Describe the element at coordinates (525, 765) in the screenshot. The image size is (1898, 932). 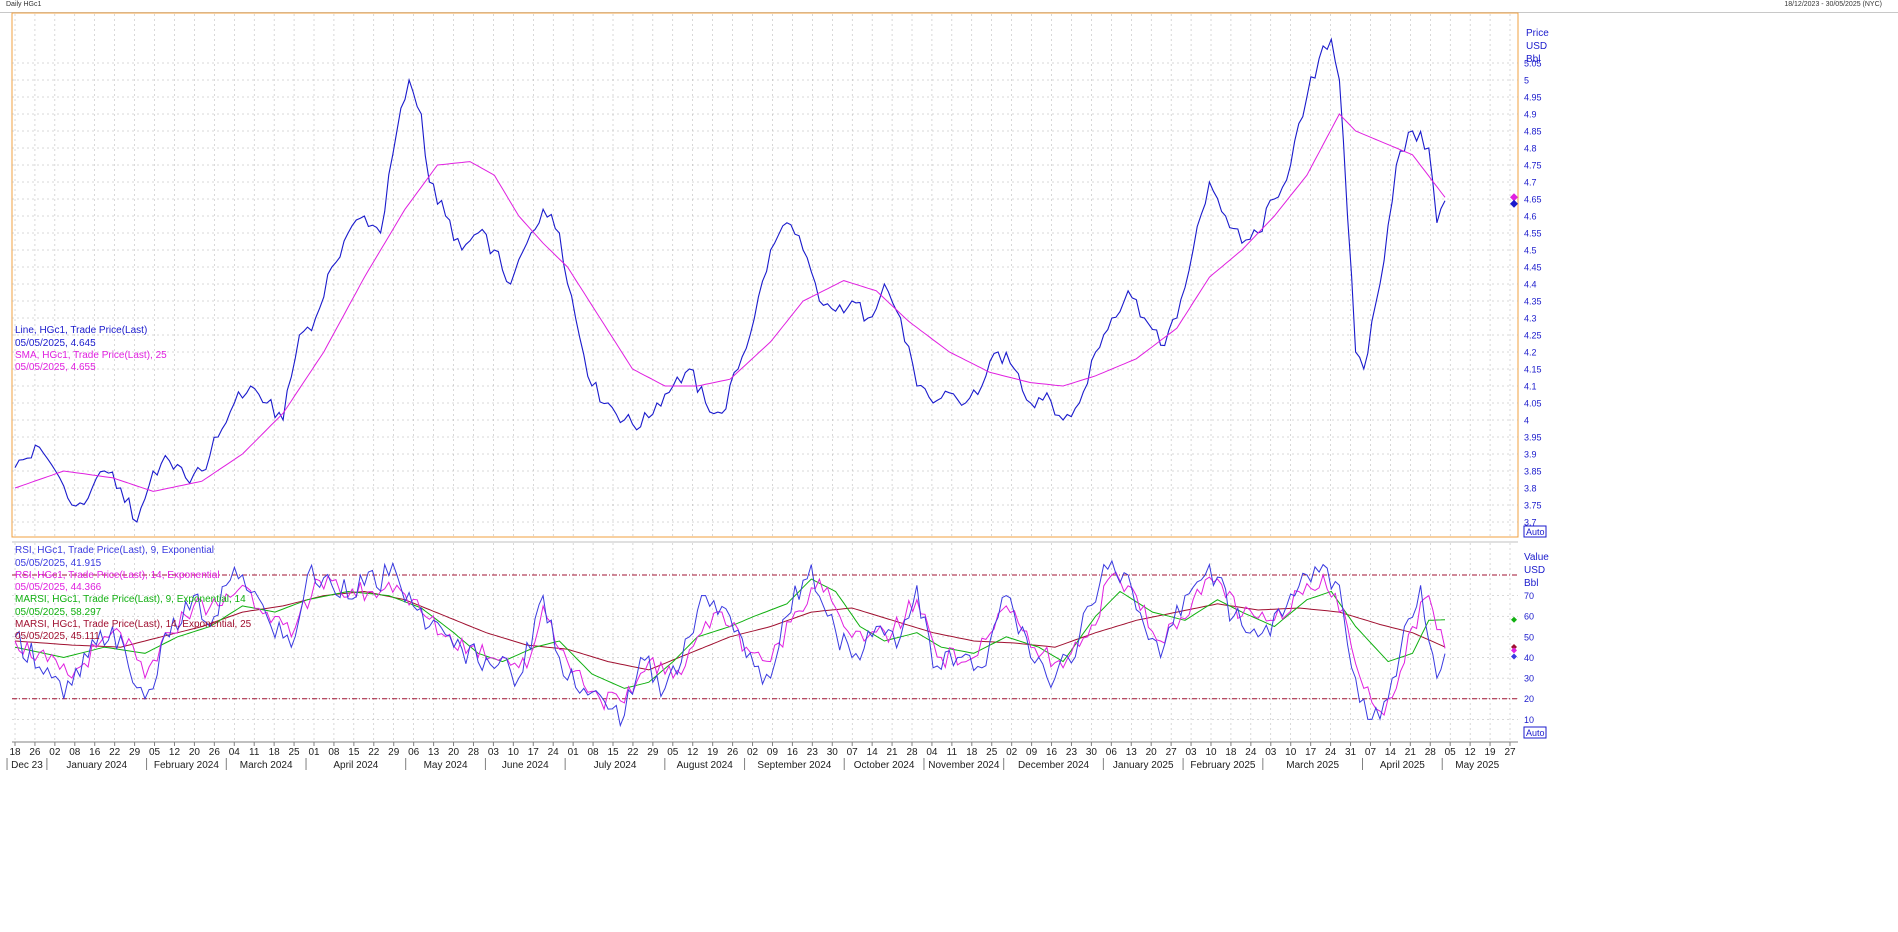
I see `month-label: June 2024` at that location.